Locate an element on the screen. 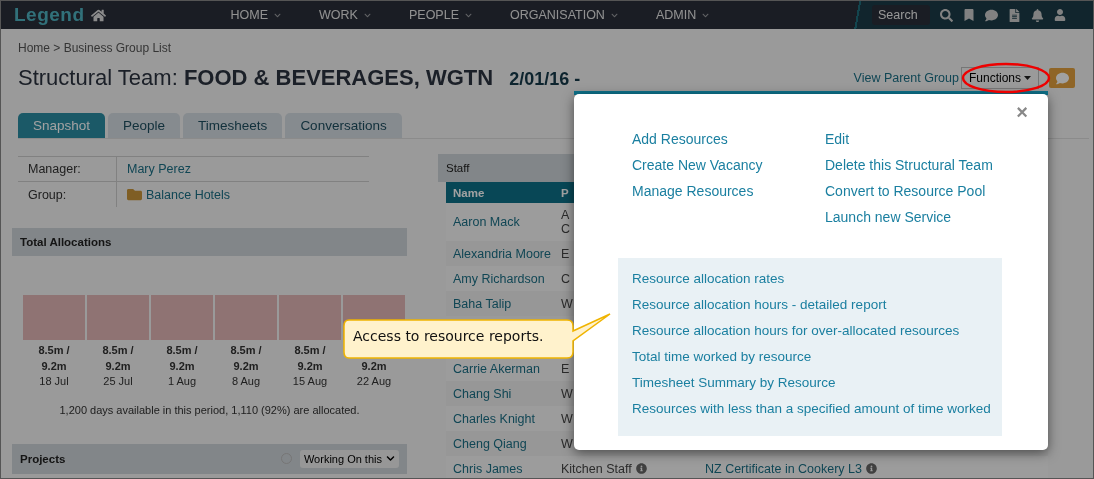 Image resolution: width=1094 pixels, height=479 pixels. report-link: Total time worked by resource is located at coordinates (722, 357).